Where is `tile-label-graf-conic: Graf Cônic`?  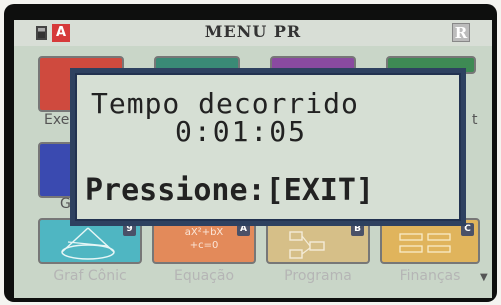 tile-label-graf-conic: Graf Cônic is located at coordinates (90, 276).